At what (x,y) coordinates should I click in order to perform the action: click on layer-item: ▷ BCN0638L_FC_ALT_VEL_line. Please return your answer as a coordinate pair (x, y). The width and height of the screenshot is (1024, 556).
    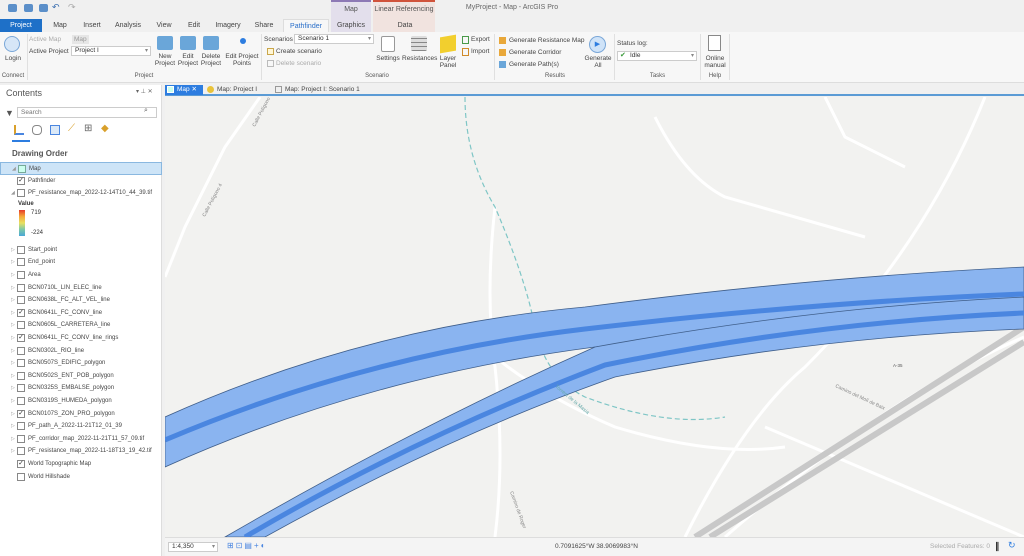
    Looking at the image, I should click on (81, 300).